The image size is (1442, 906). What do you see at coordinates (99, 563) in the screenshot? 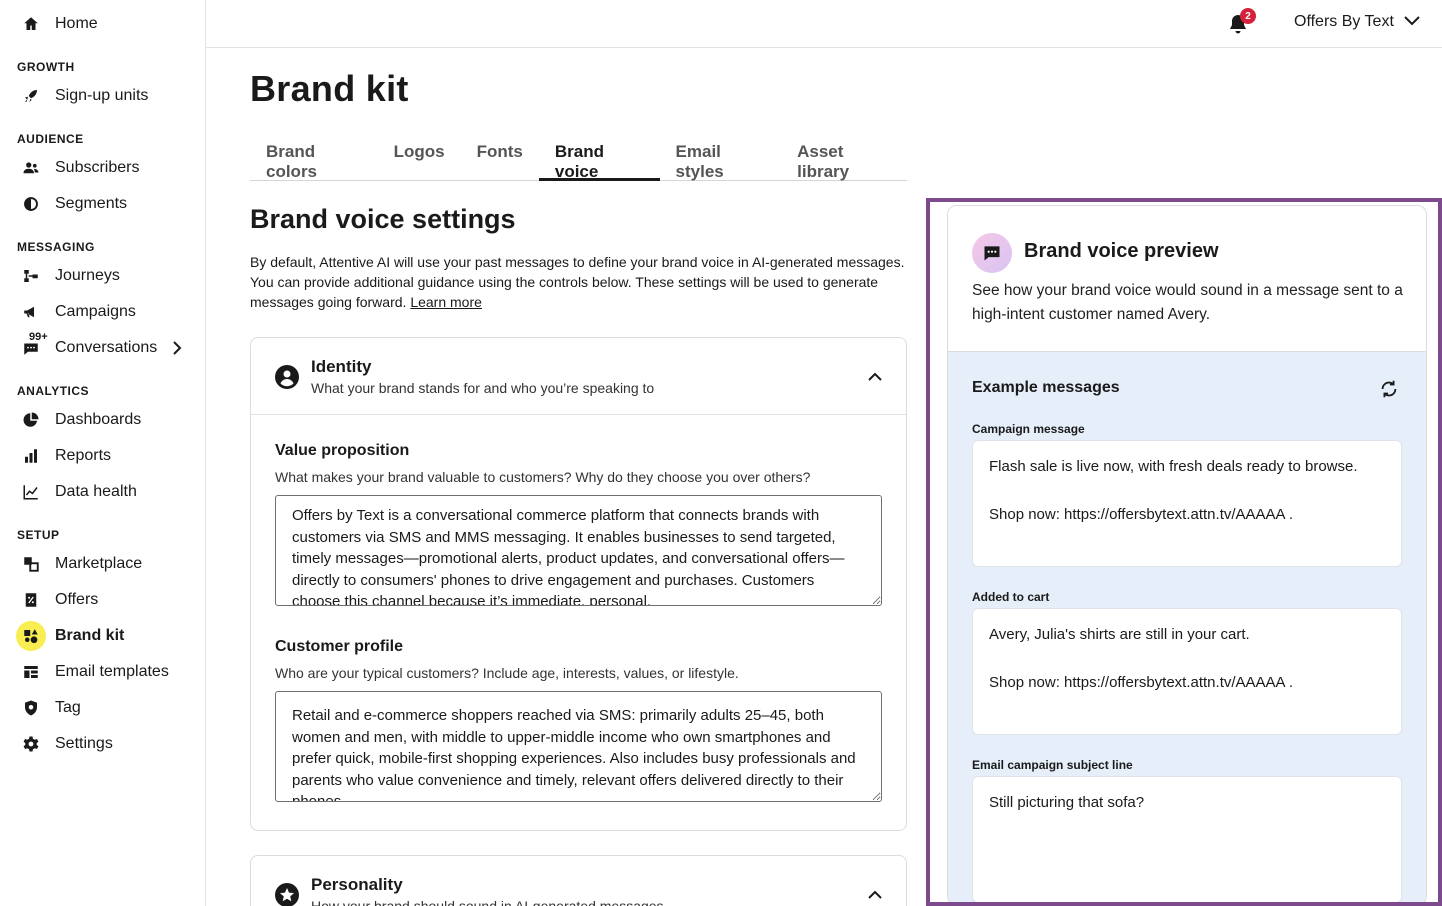
I see `sidebar-item-label: Marketplace` at bounding box center [99, 563].